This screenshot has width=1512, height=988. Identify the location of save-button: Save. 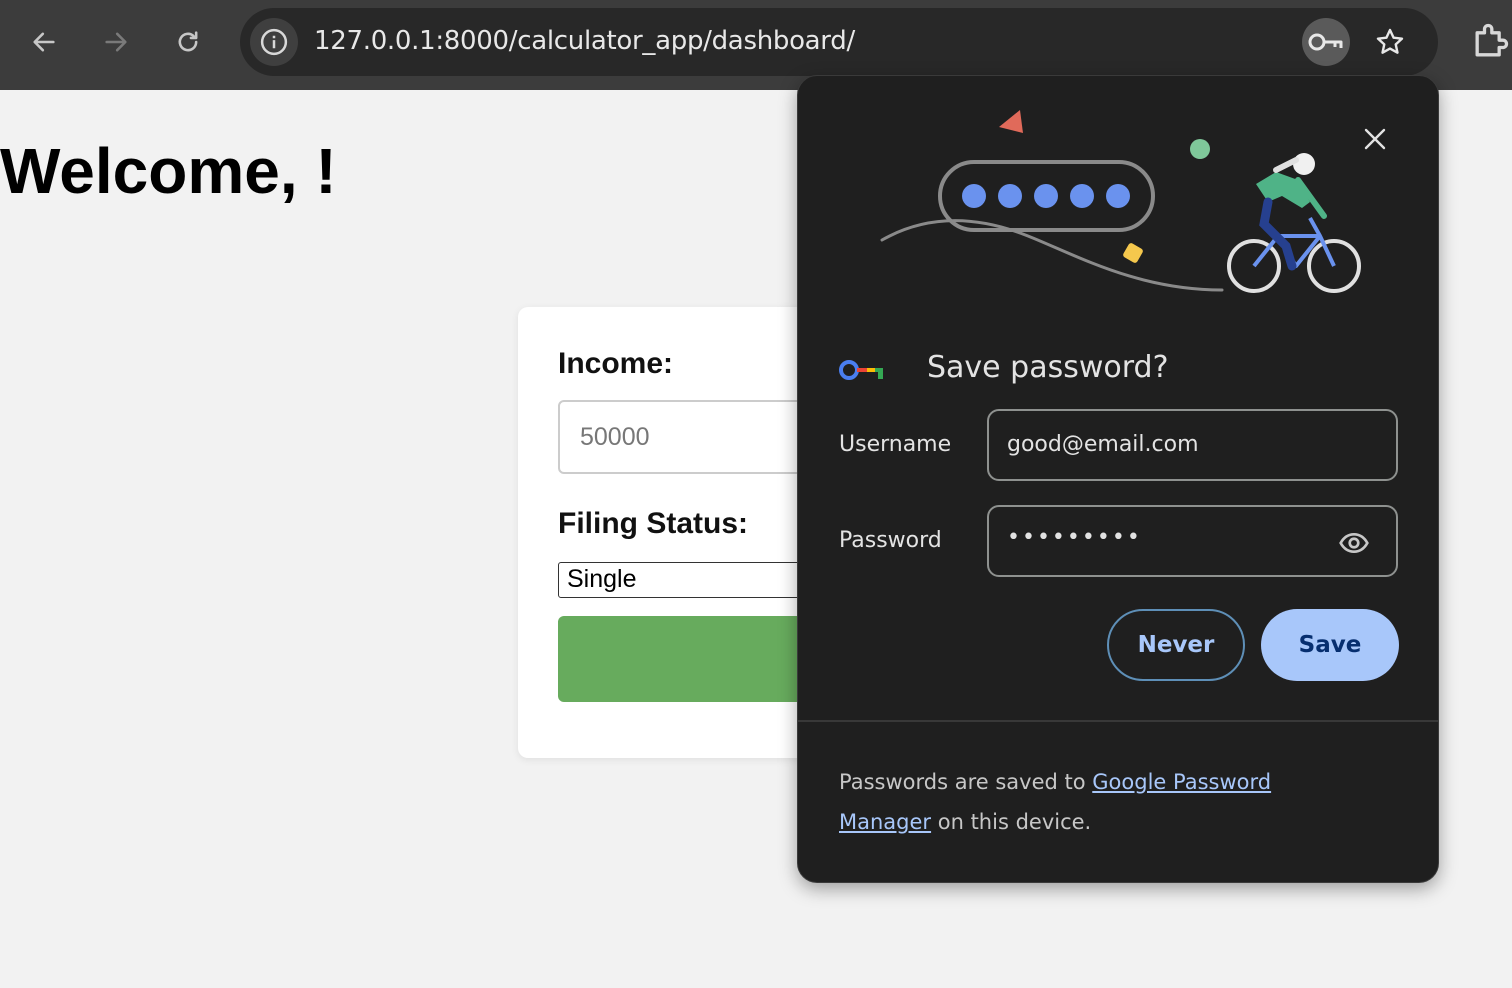
(1330, 645).